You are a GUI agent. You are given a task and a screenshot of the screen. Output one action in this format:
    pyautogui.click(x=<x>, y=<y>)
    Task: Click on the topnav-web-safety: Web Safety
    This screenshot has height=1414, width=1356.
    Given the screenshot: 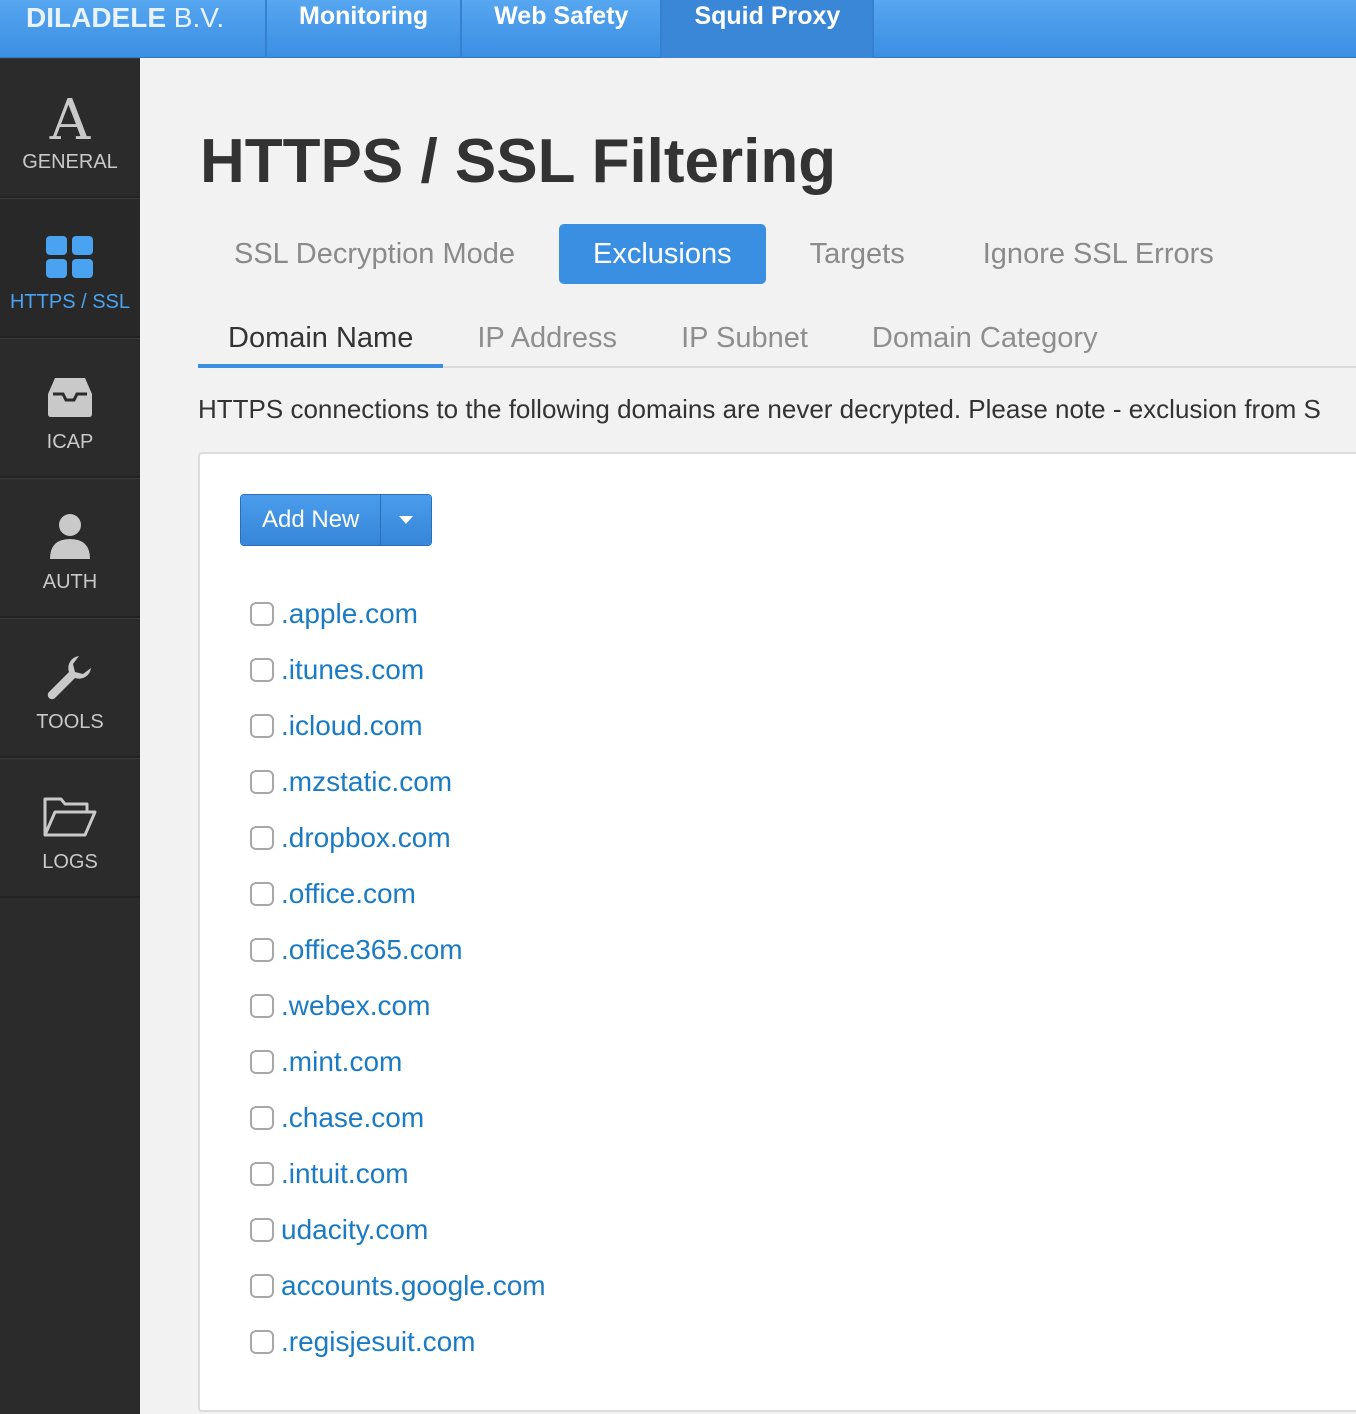 What is the action you would take?
    pyautogui.click(x=560, y=29)
    